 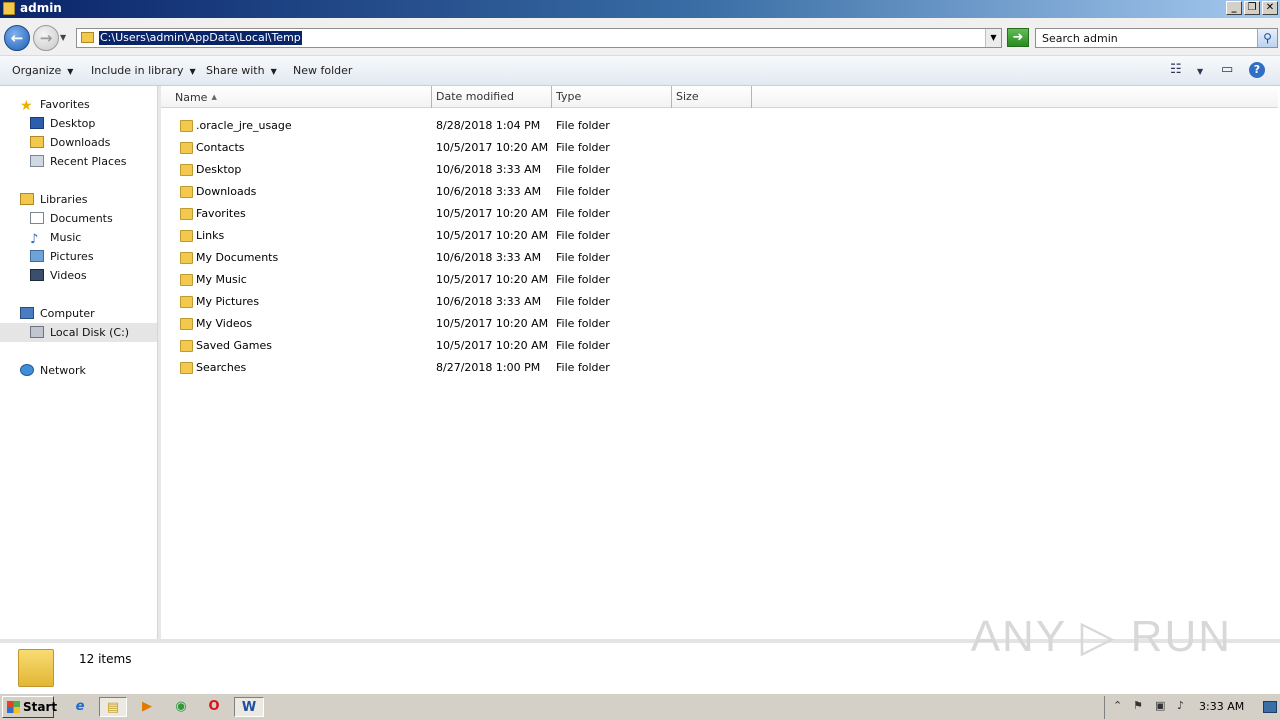 I want to click on documents-icon, so click(x=37, y=218).